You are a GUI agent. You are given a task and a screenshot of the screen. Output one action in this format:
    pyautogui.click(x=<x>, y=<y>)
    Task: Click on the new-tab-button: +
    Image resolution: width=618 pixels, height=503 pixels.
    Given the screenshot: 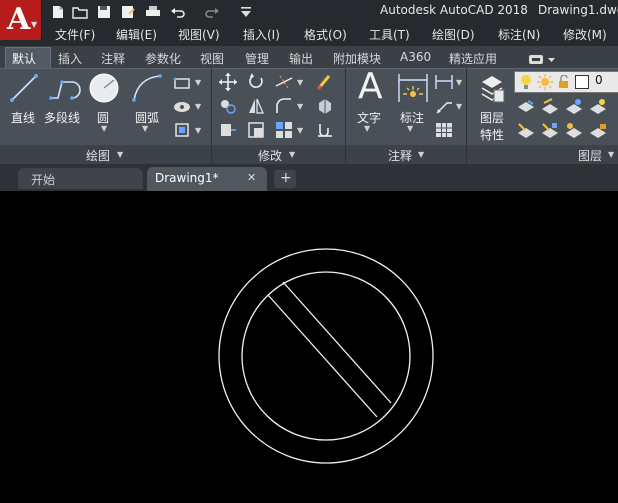 What is the action you would take?
    pyautogui.click(x=285, y=179)
    